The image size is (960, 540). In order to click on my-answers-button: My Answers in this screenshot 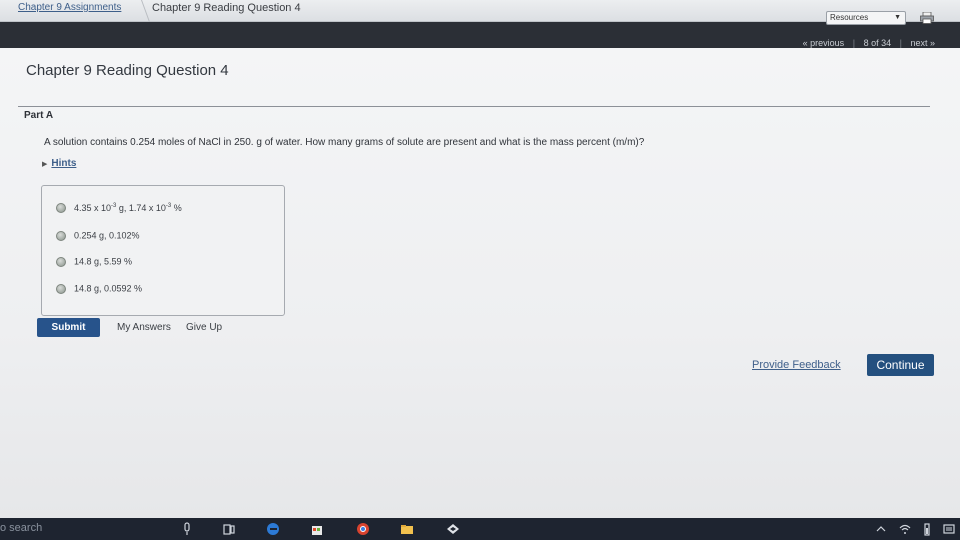, I will do `click(144, 327)`.